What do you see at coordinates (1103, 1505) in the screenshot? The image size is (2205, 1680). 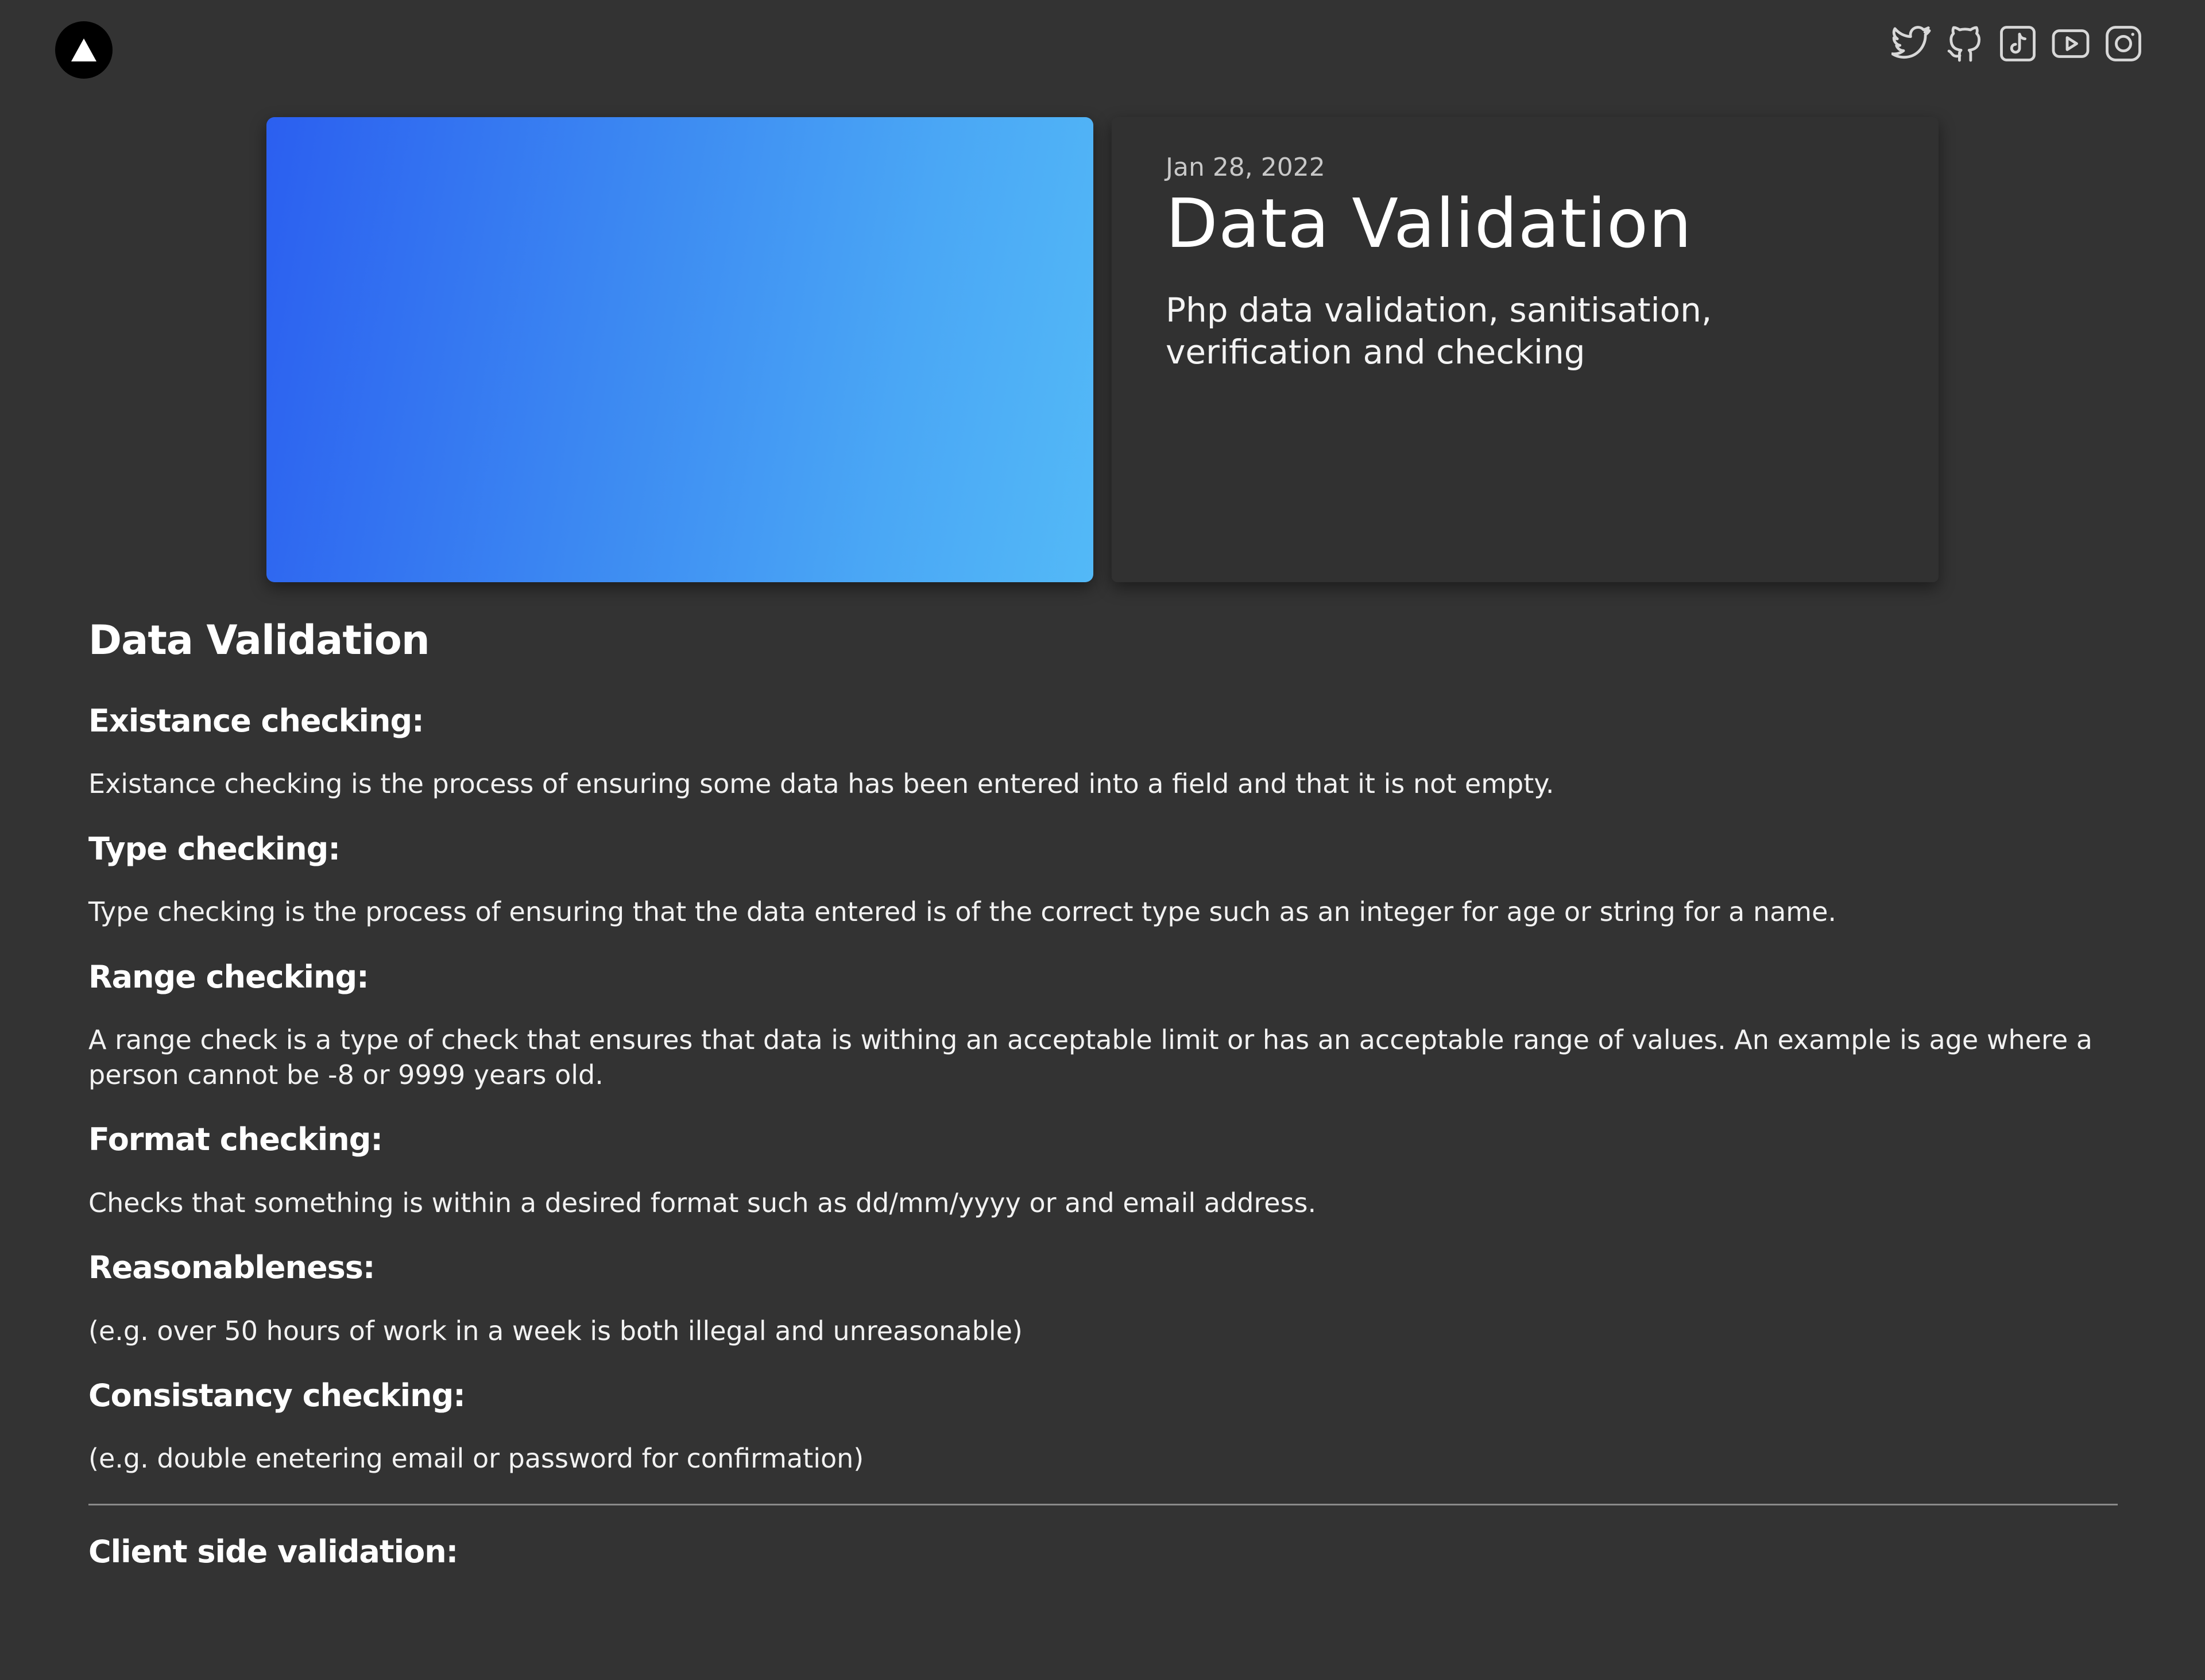 I see `section-divider` at bounding box center [1103, 1505].